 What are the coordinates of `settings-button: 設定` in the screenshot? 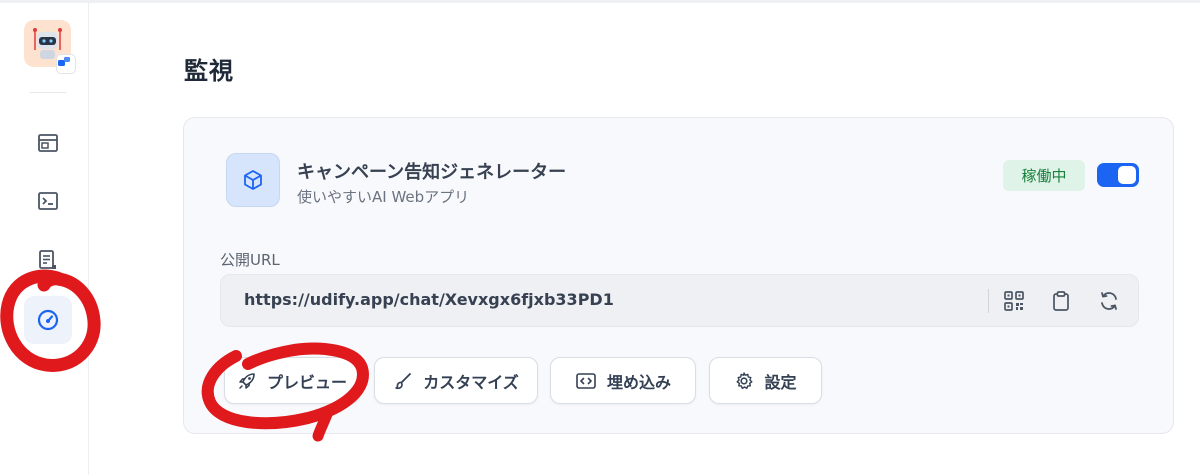 It's located at (765, 380).